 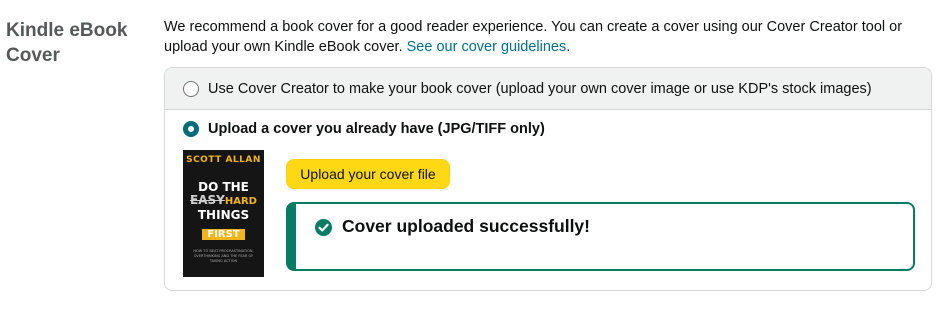 What do you see at coordinates (487, 47) in the screenshot?
I see `cover-guidelines-link: See our cover guidelines` at bounding box center [487, 47].